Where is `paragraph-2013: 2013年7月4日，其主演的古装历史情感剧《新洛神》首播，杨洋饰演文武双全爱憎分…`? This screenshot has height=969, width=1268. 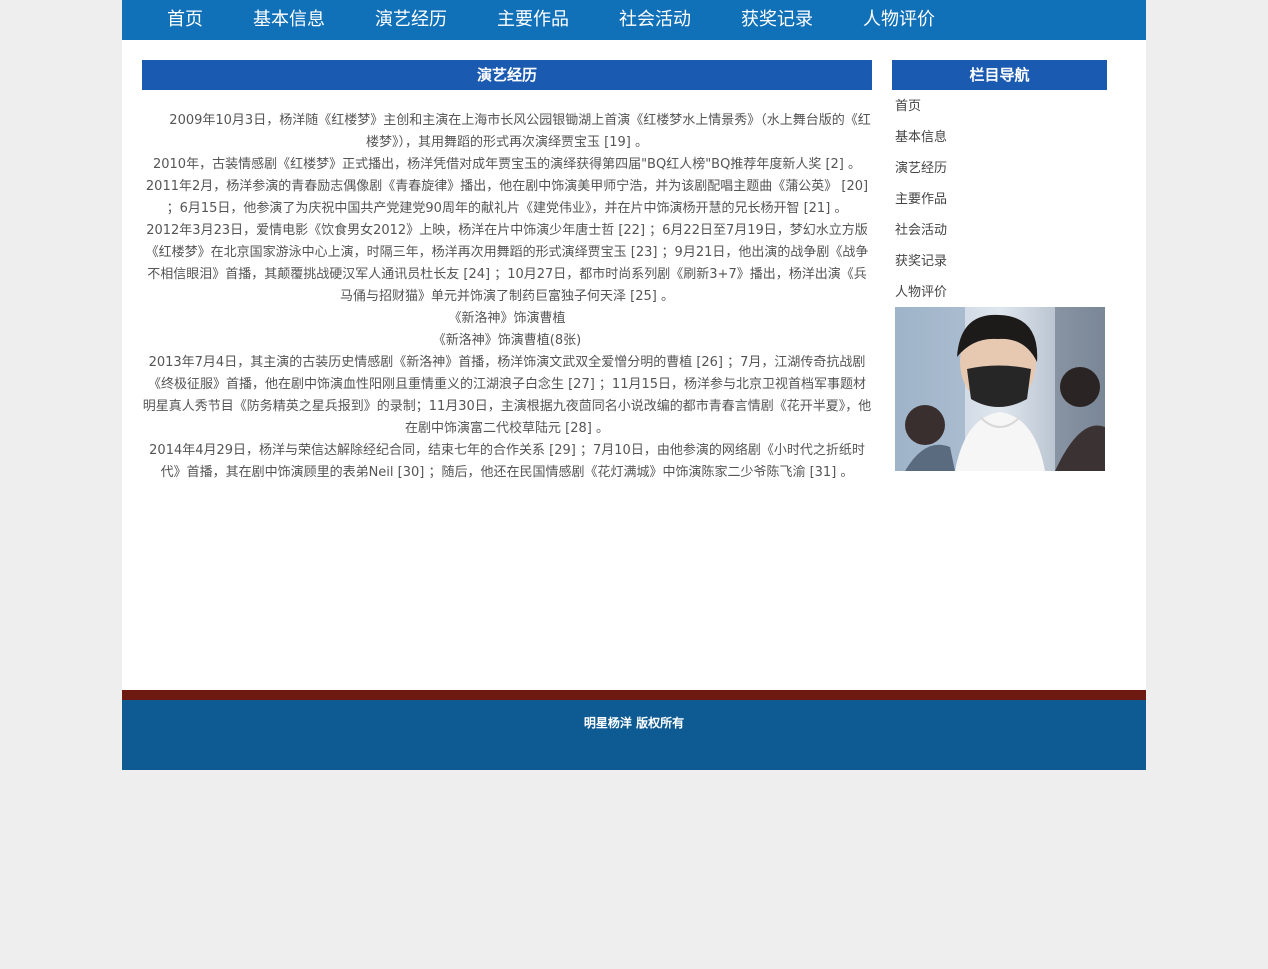 paragraph-2013: 2013年7月4日，其主演的古装历史情感剧《新洛神》首播，杨洋饰演文武双全爱憎分… is located at coordinates (507, 395).